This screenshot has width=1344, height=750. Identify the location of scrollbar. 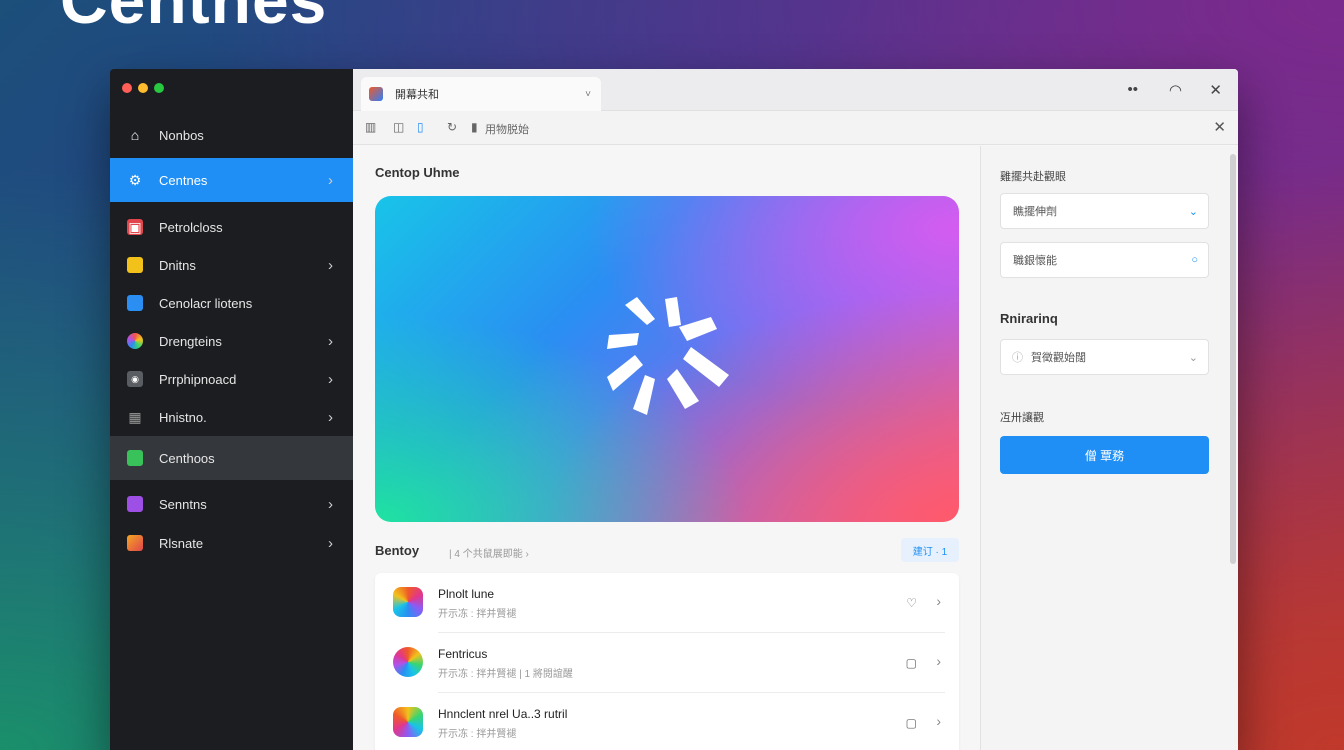
(1233, 359).